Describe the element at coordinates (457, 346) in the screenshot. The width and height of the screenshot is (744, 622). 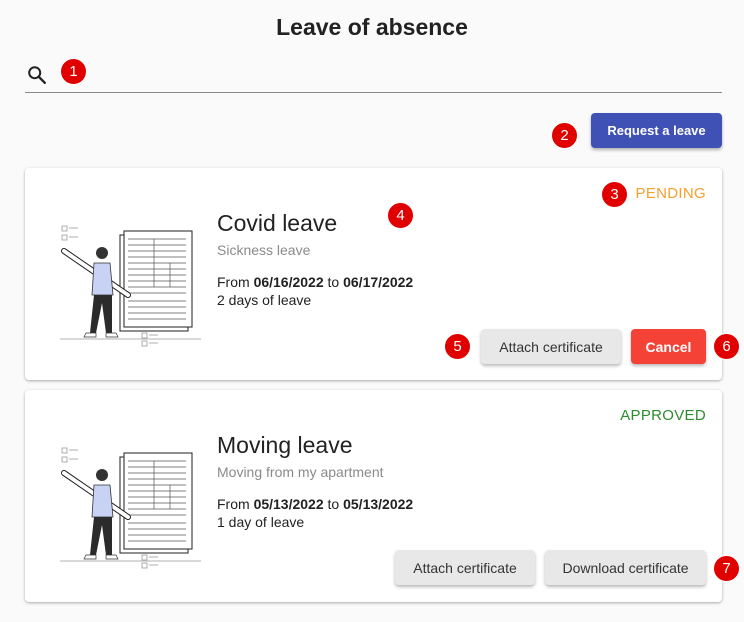
I see `annotation-marker-5: 5` at that location.